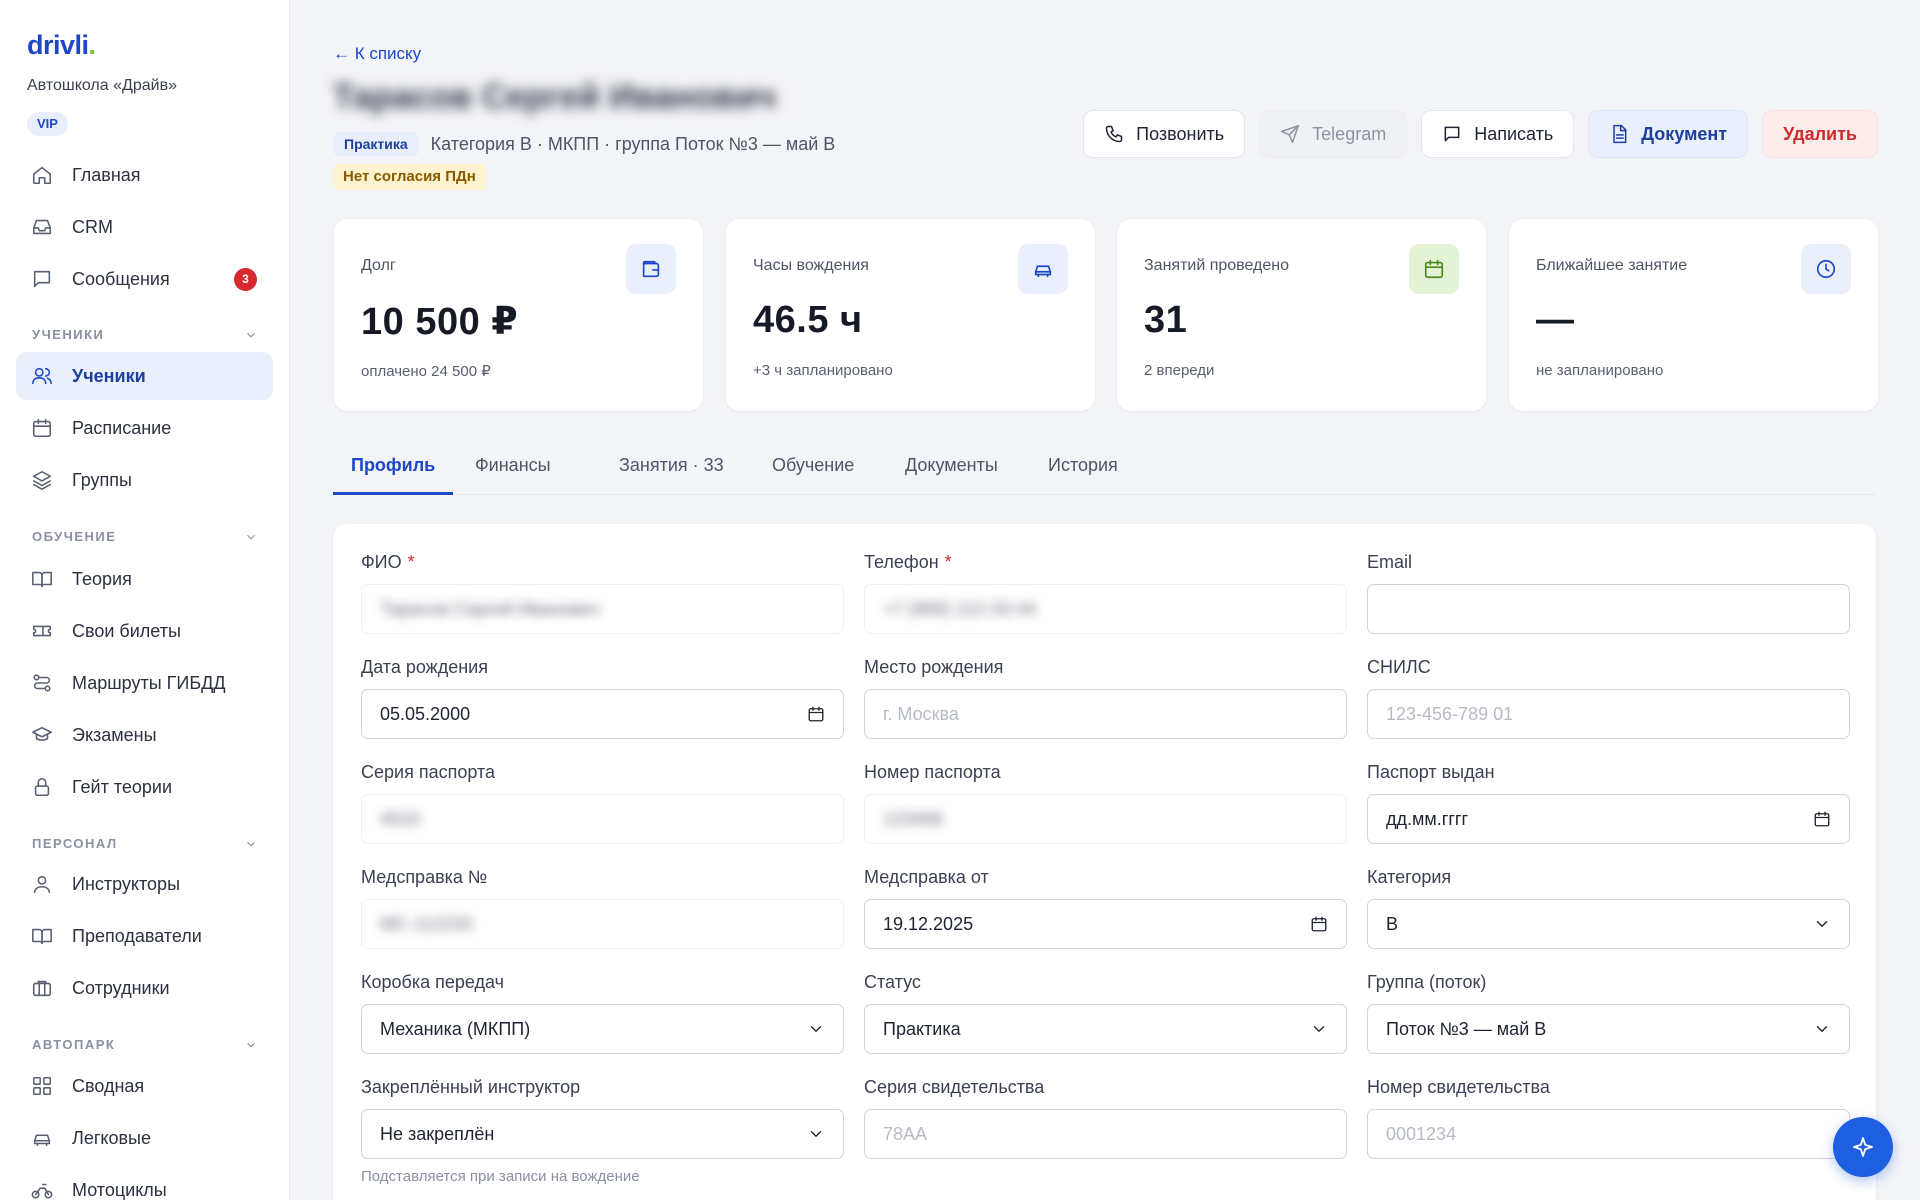 Image resolution: width=1920 pixels, height=1200 pixels. What do you see at coordinates (144, 936) in the screenshot?
I see `sidebar-item-teachers: Преподаватели` at bounding box center [144, 936].